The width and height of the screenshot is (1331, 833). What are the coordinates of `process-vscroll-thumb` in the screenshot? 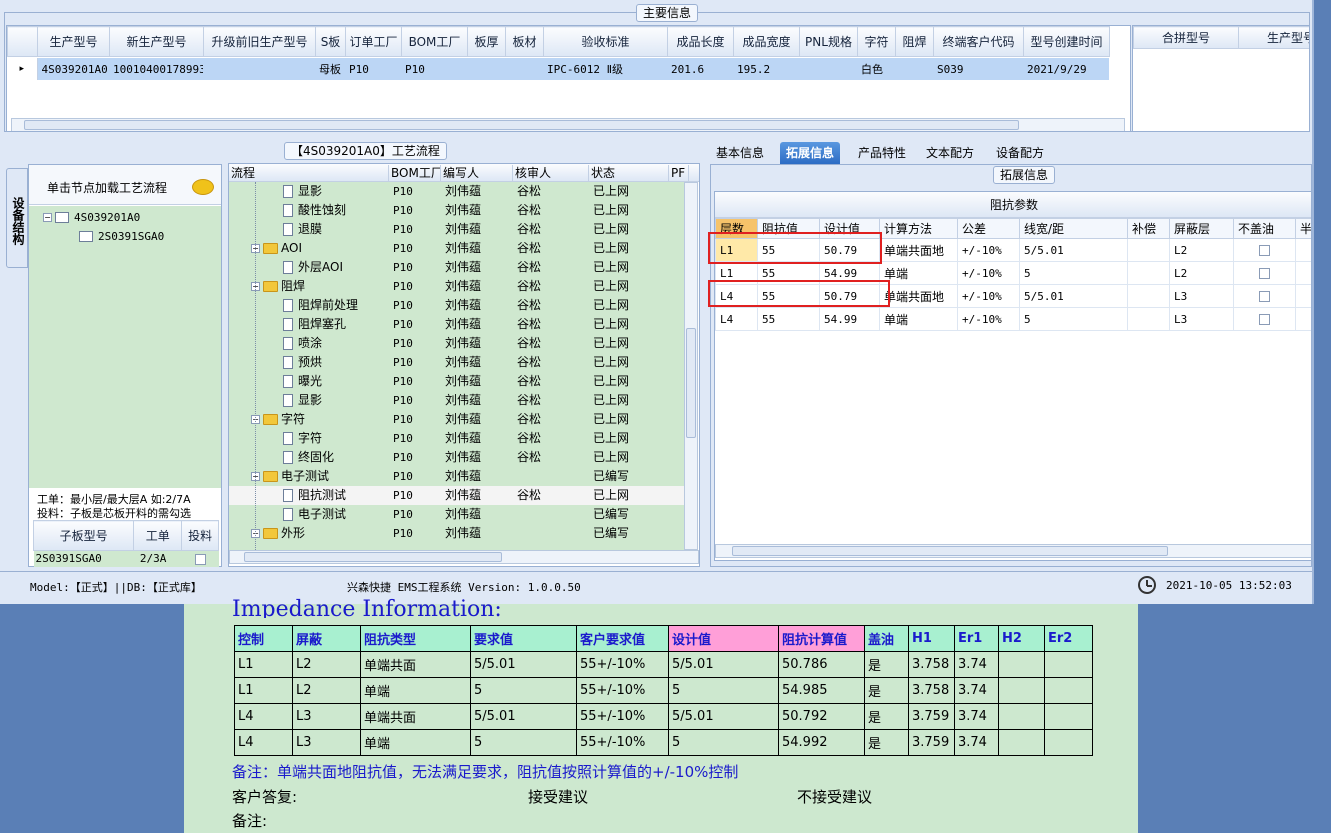 It's located at (691, 383).